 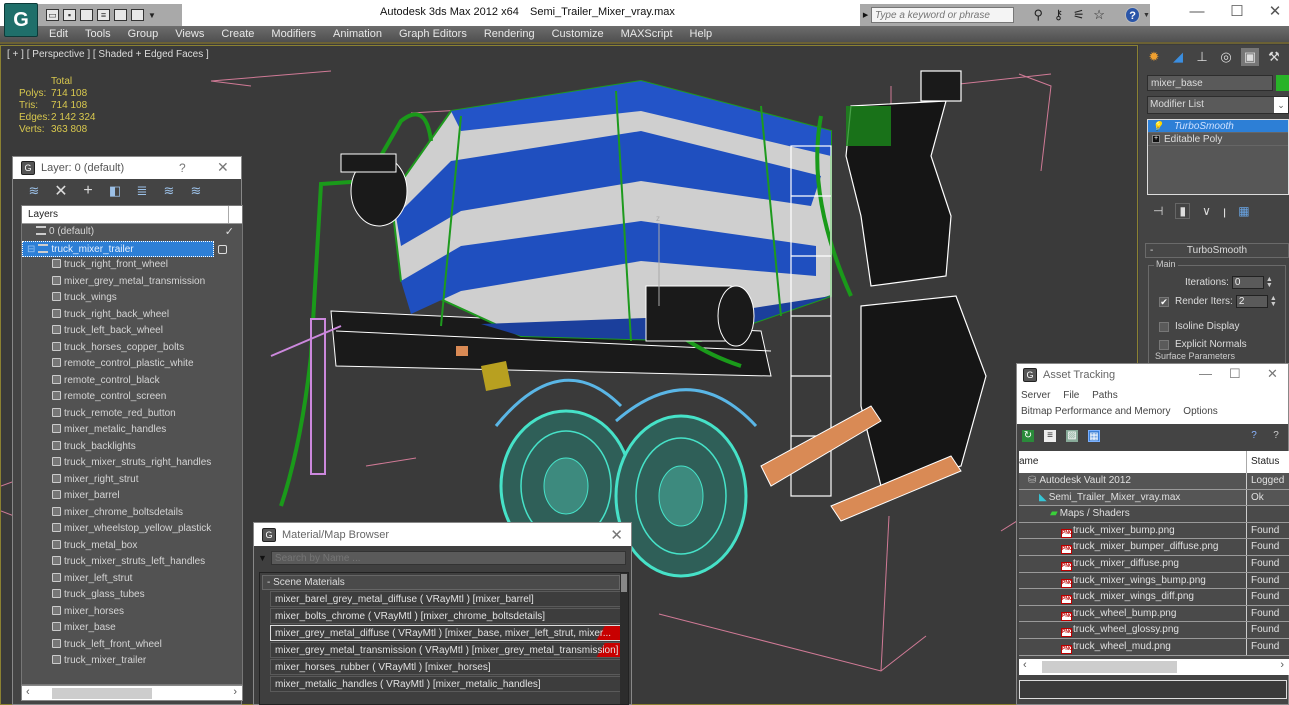 I want to click on menu-animation: Animation, so click(x=357, y=34).